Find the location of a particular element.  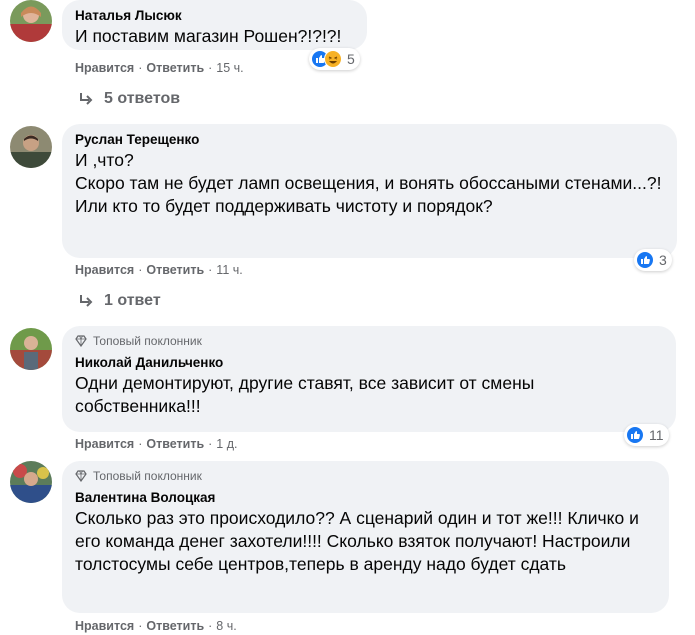

view-replies-button: 5 ответов is located at coordinates (129, 99).